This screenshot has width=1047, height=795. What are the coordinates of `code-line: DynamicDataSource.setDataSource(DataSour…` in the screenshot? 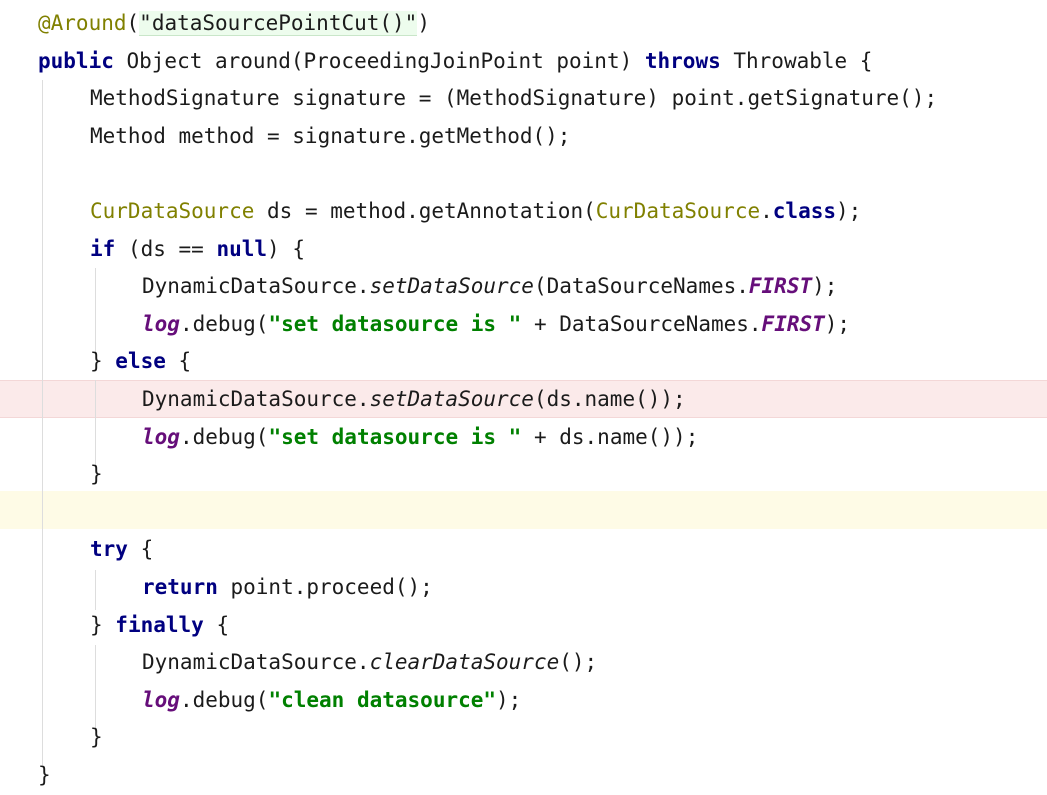 It's located at (489, 286).